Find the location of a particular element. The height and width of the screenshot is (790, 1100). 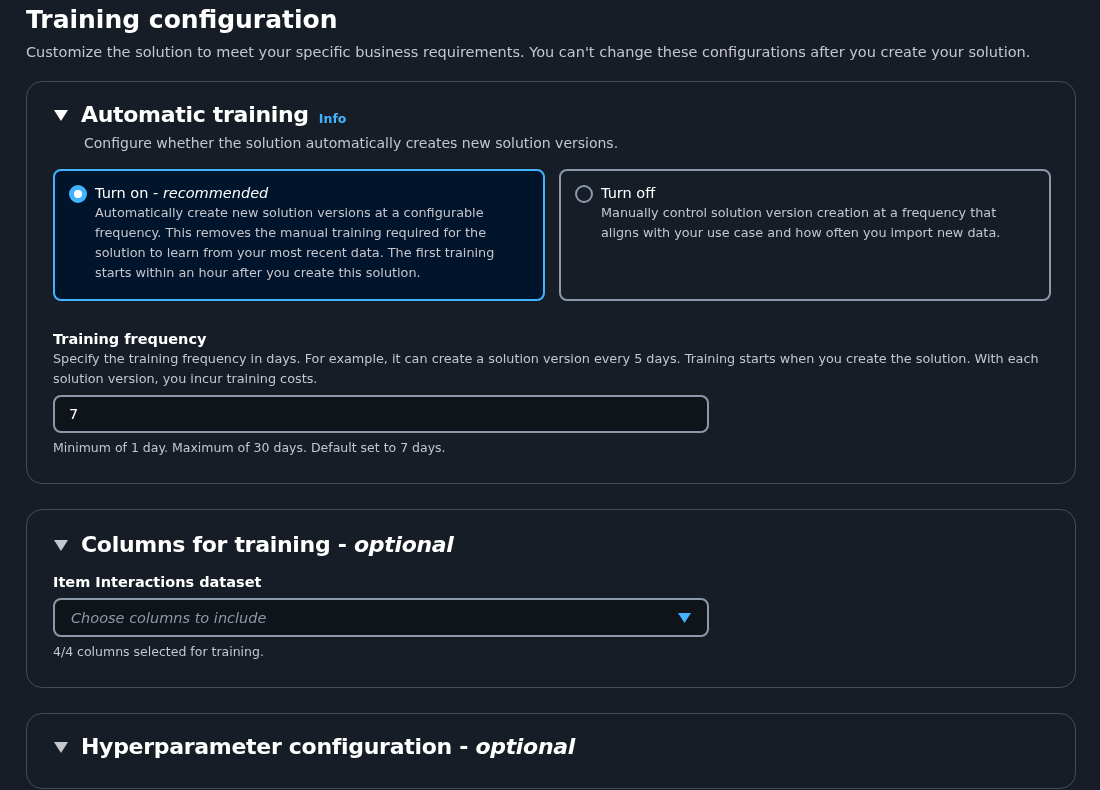

field-hint: 4/4 columns selected for training. is located at coordinates (159, 652).